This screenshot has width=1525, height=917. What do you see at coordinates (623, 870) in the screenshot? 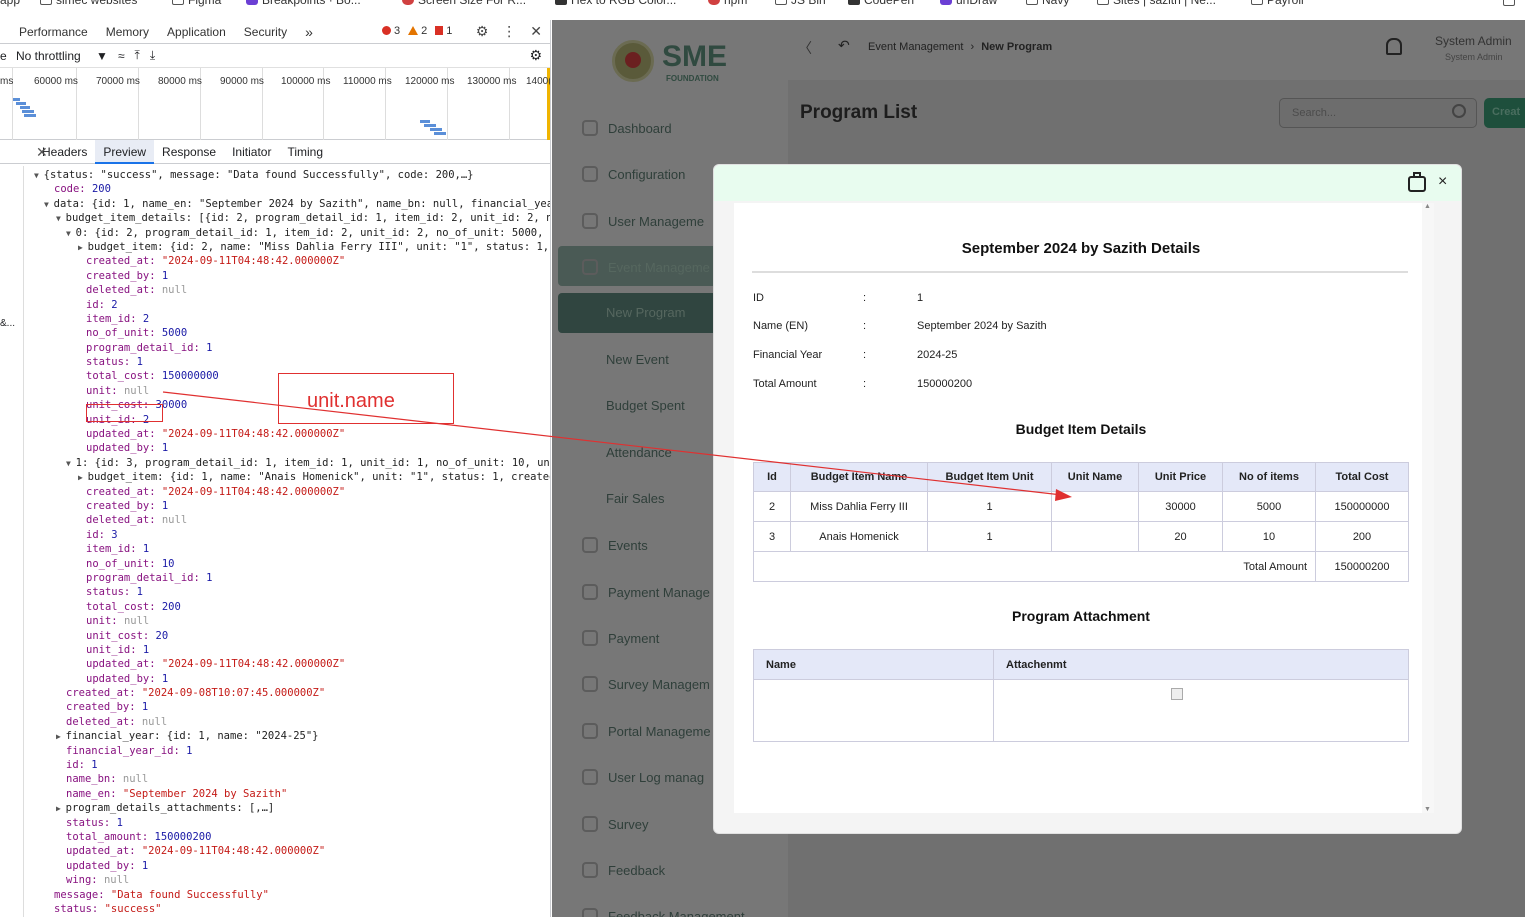
I see `sidebar-item: Feedback` at bounding box center [623, 870].